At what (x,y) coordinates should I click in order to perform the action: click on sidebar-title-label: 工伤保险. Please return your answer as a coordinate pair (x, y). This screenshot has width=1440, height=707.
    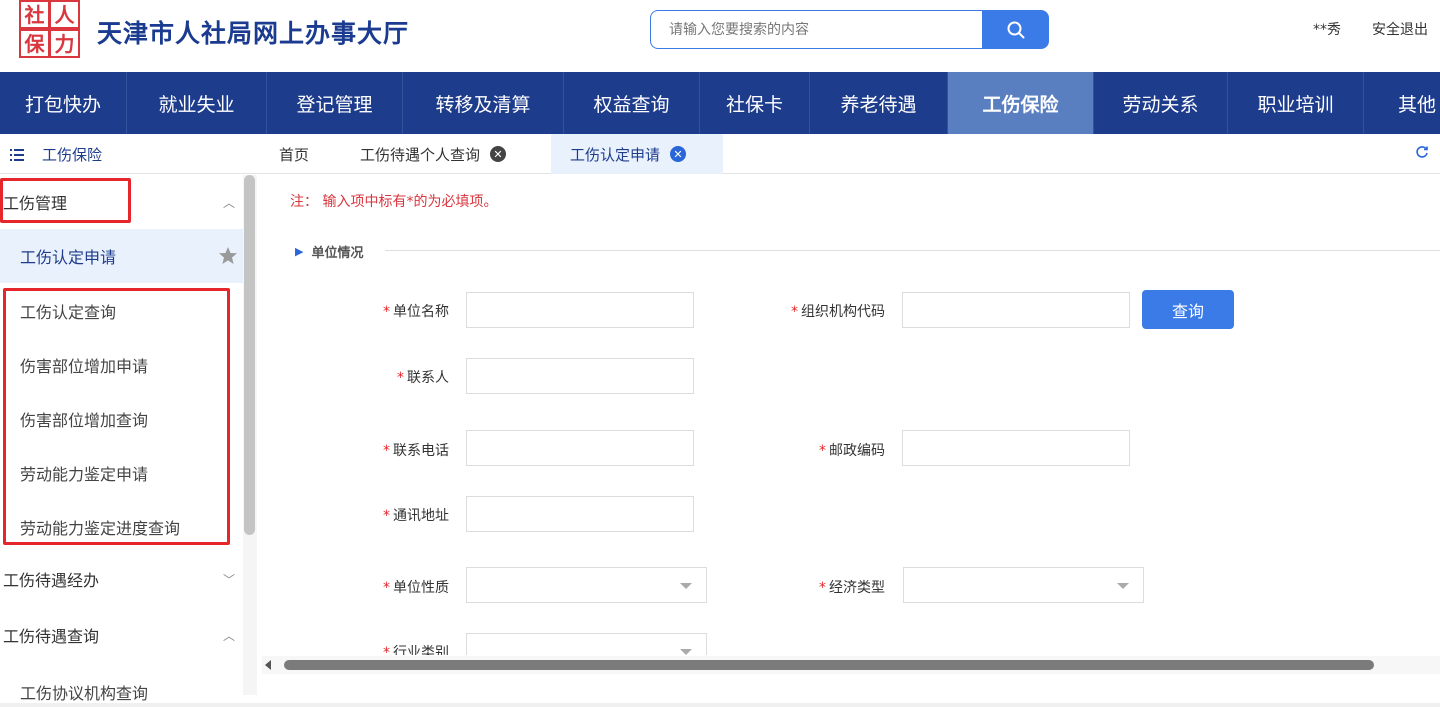
    Looking at the image, I should click on (72, 155).